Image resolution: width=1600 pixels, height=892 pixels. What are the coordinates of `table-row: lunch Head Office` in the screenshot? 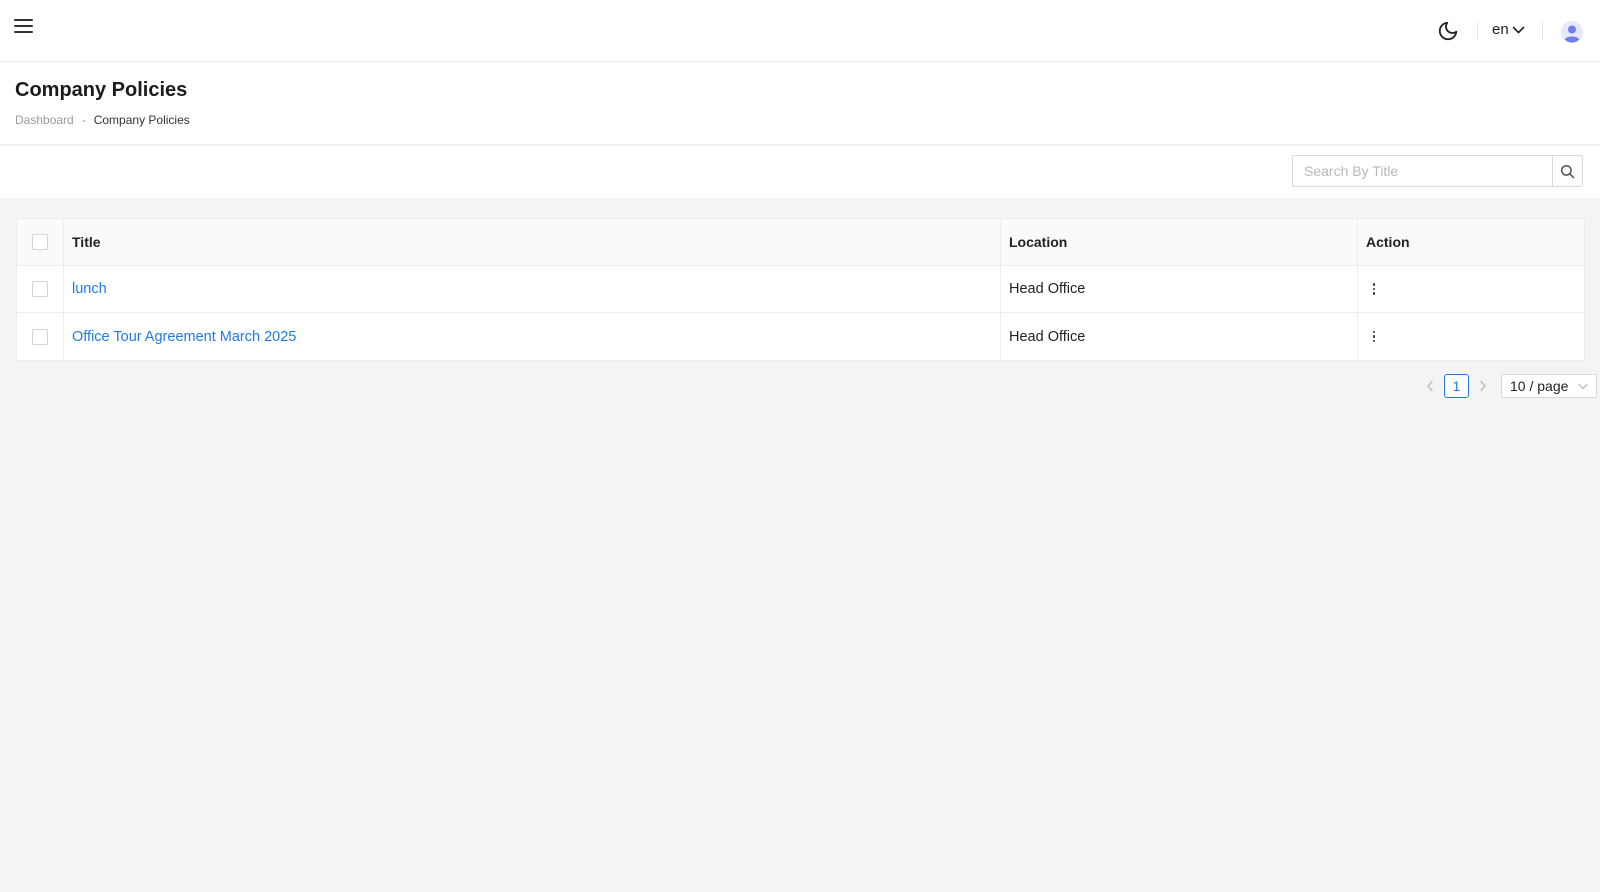 It's located at (800, 289).